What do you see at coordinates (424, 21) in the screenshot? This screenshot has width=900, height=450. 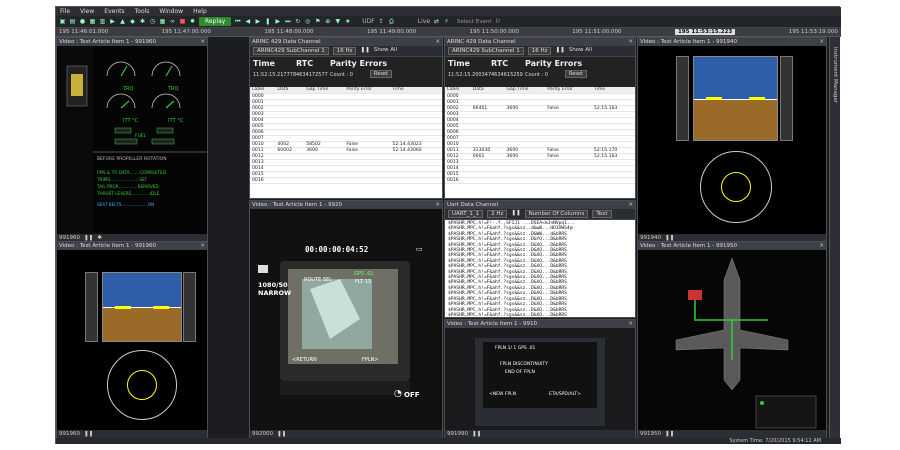 I see `live-label: Live` at bounding box center [424, 21].